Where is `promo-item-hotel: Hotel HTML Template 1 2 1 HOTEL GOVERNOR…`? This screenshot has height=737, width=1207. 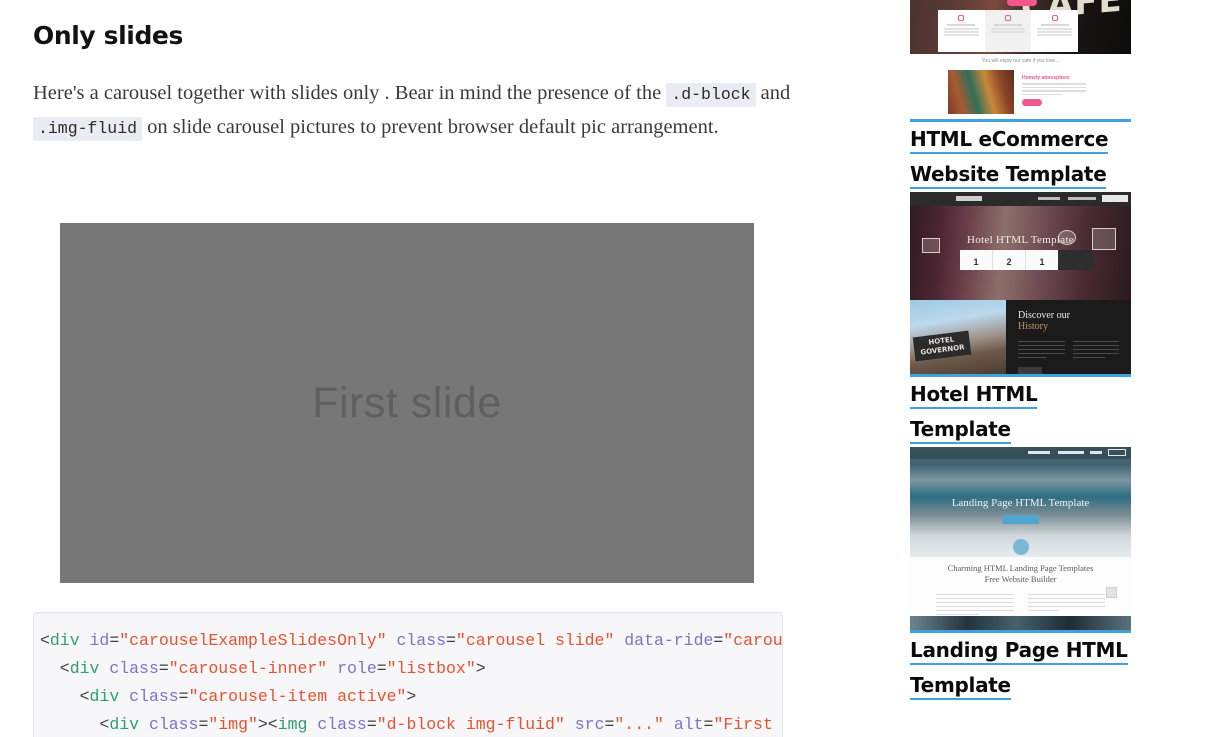 promo-item-hotel: Hotel HTML Template 1 2 1 HOTEL GOVERNOR… is located at coordinates (1020, 319).